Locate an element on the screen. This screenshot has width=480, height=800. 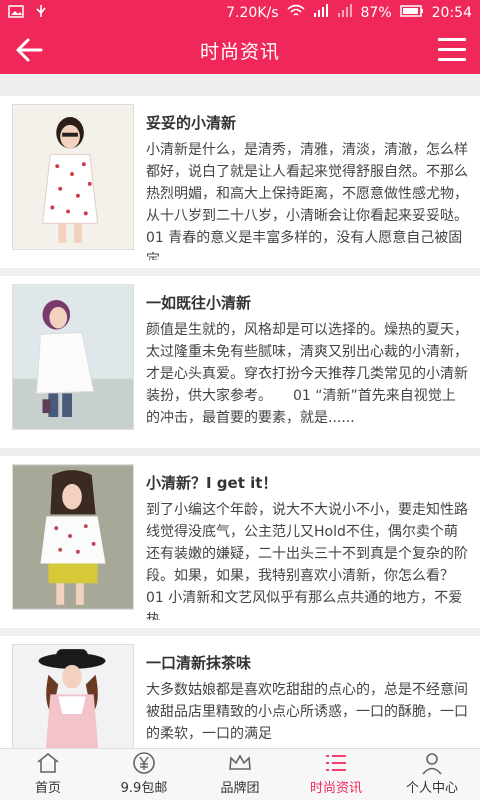
nav-item-profile: 个人中心 is located at coordinates (432, 774).